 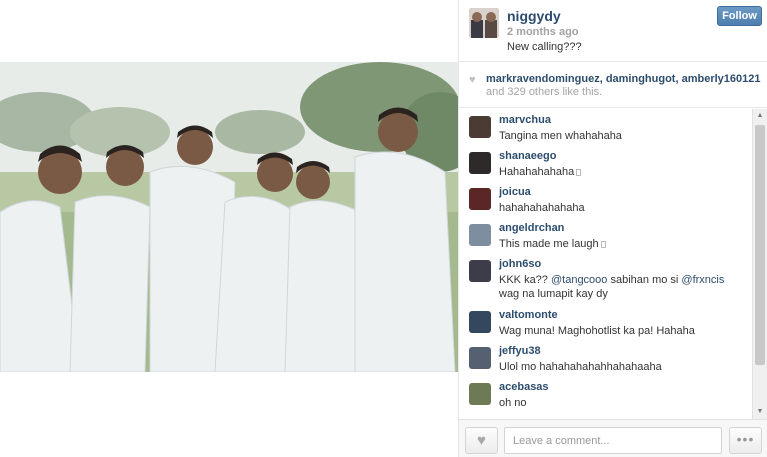 I want to click on comment-text: Tangina men whahahaha, so click(x=560, y=136).